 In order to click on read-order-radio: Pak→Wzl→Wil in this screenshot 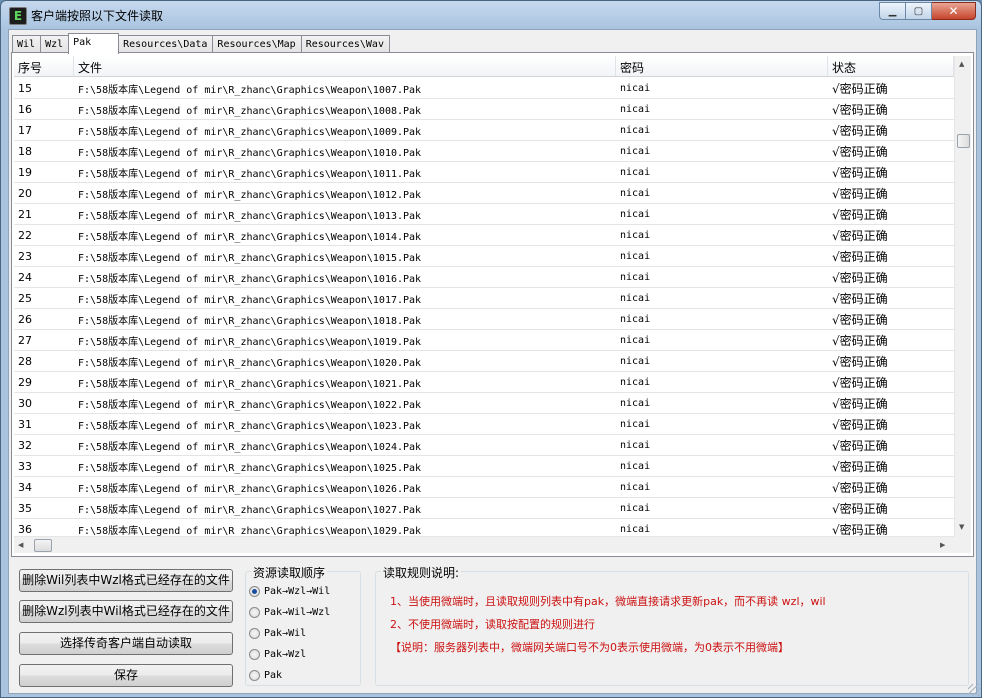, I will do `click(289, 591)`.